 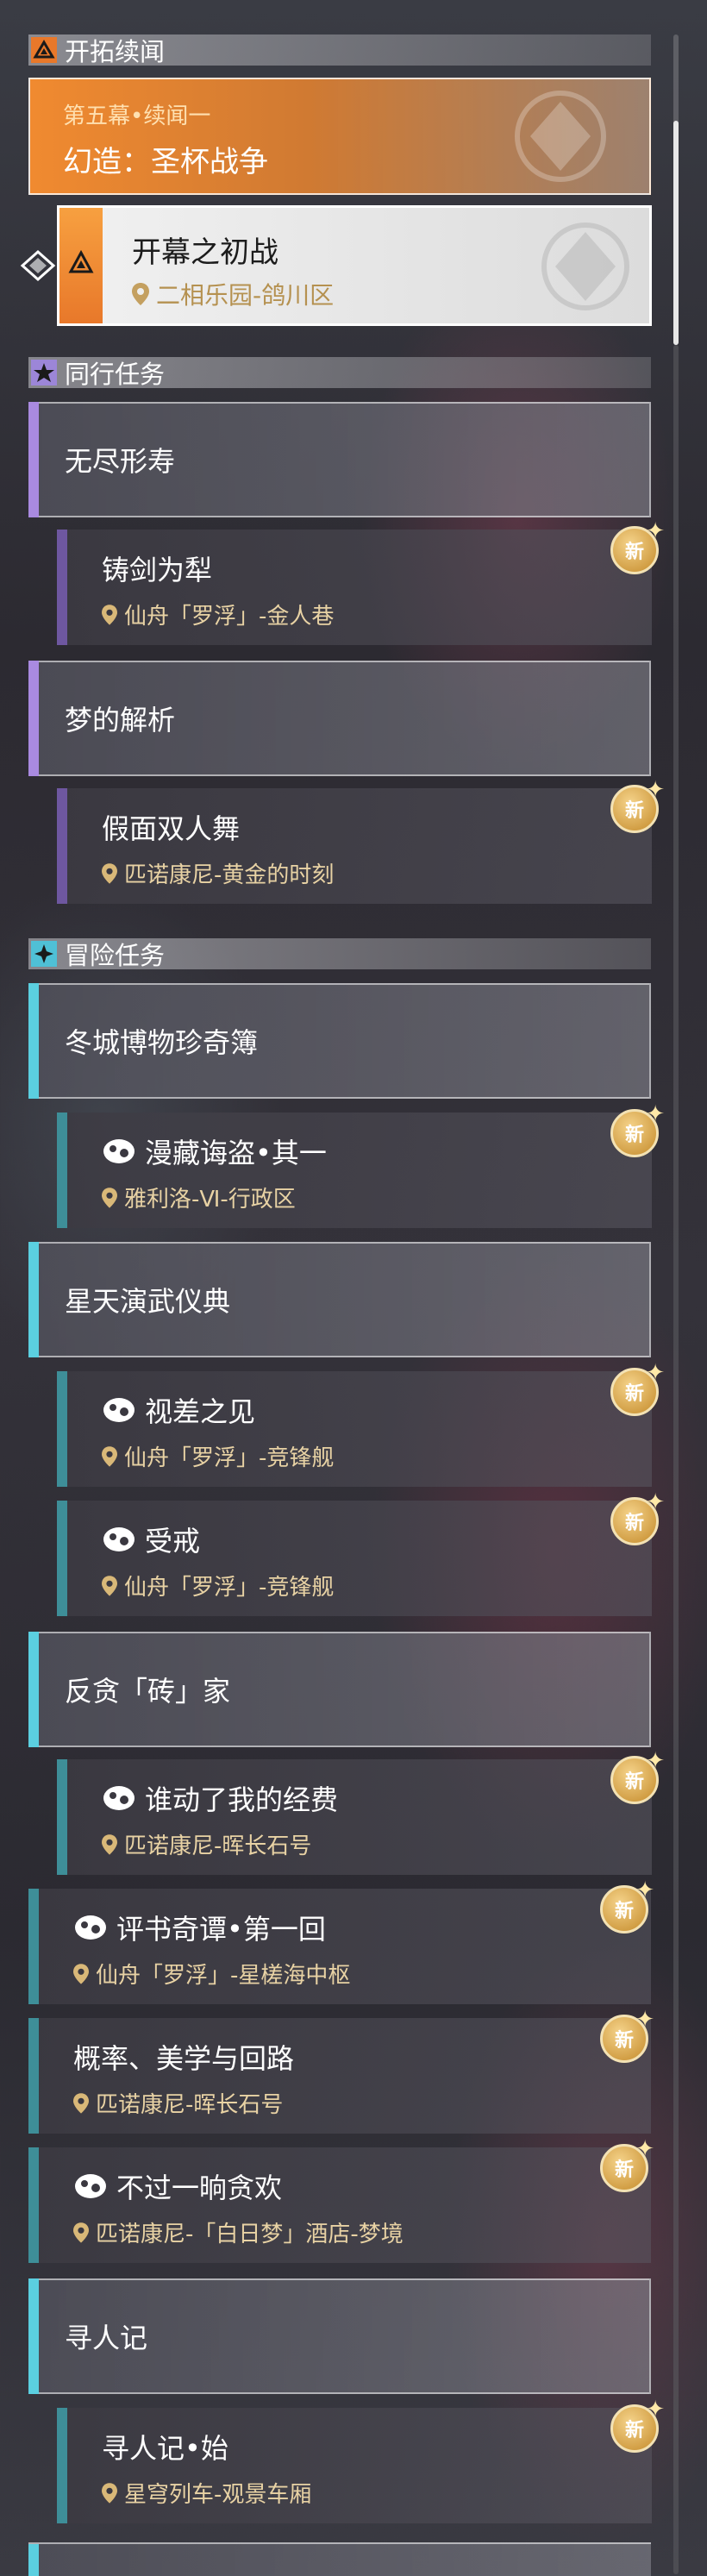 I want to click on quest-item: 谁动了我的经费 匹诺康尼-晖长石号, so click(x=354, y=1817).